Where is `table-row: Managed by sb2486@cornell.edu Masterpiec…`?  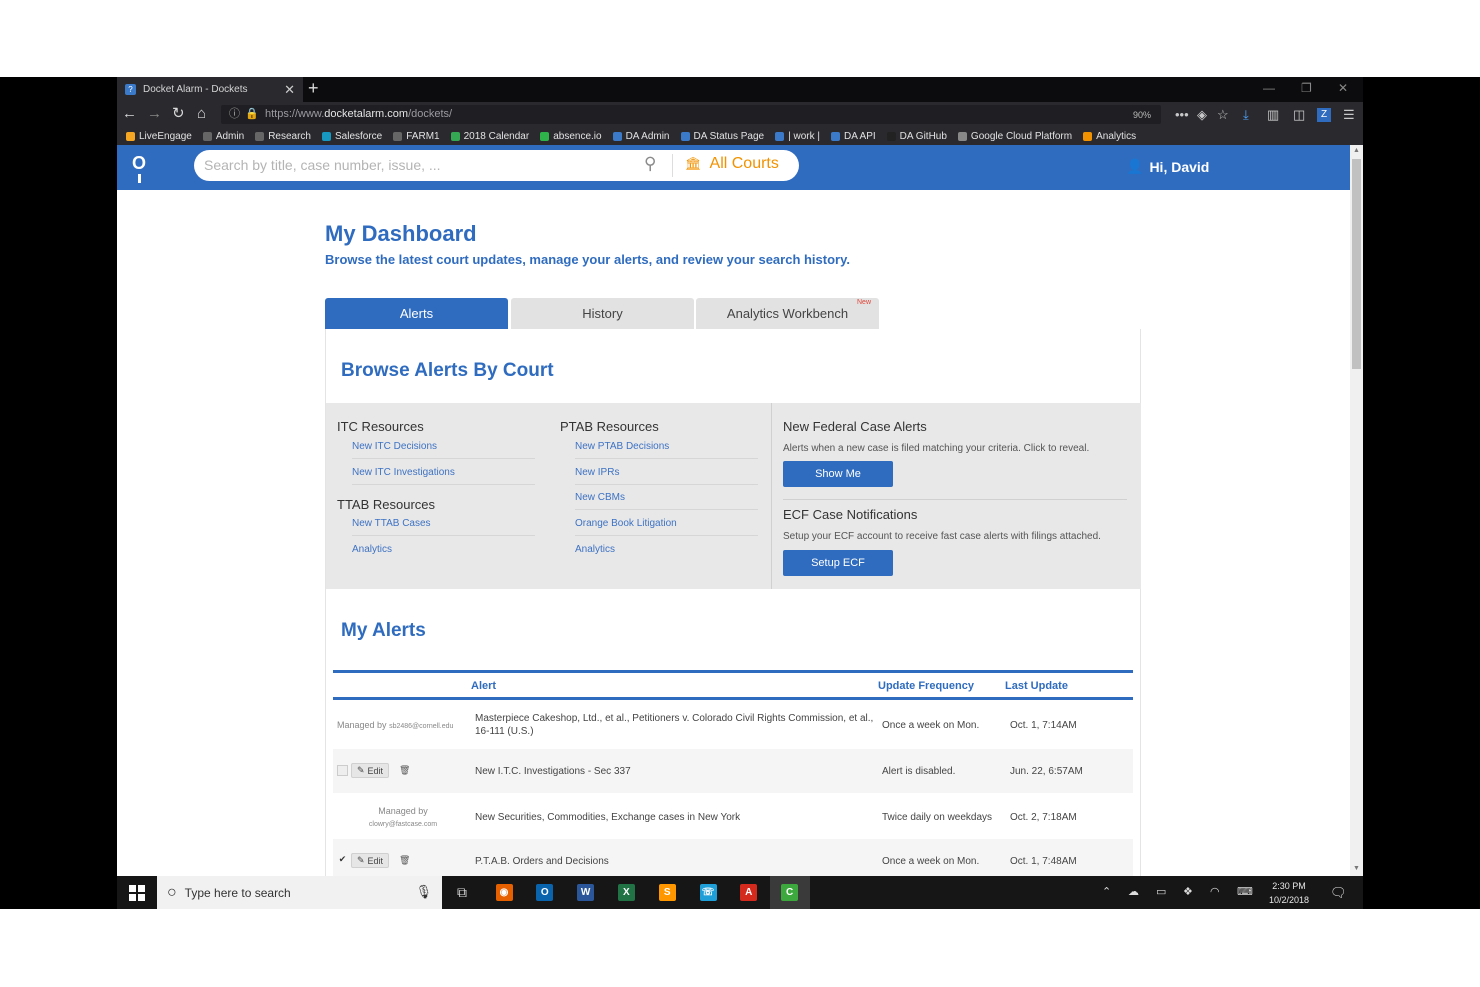
table-row: Managed by sb2486@cornell.edu Masterpiec… is located at coordinates (733, 725).